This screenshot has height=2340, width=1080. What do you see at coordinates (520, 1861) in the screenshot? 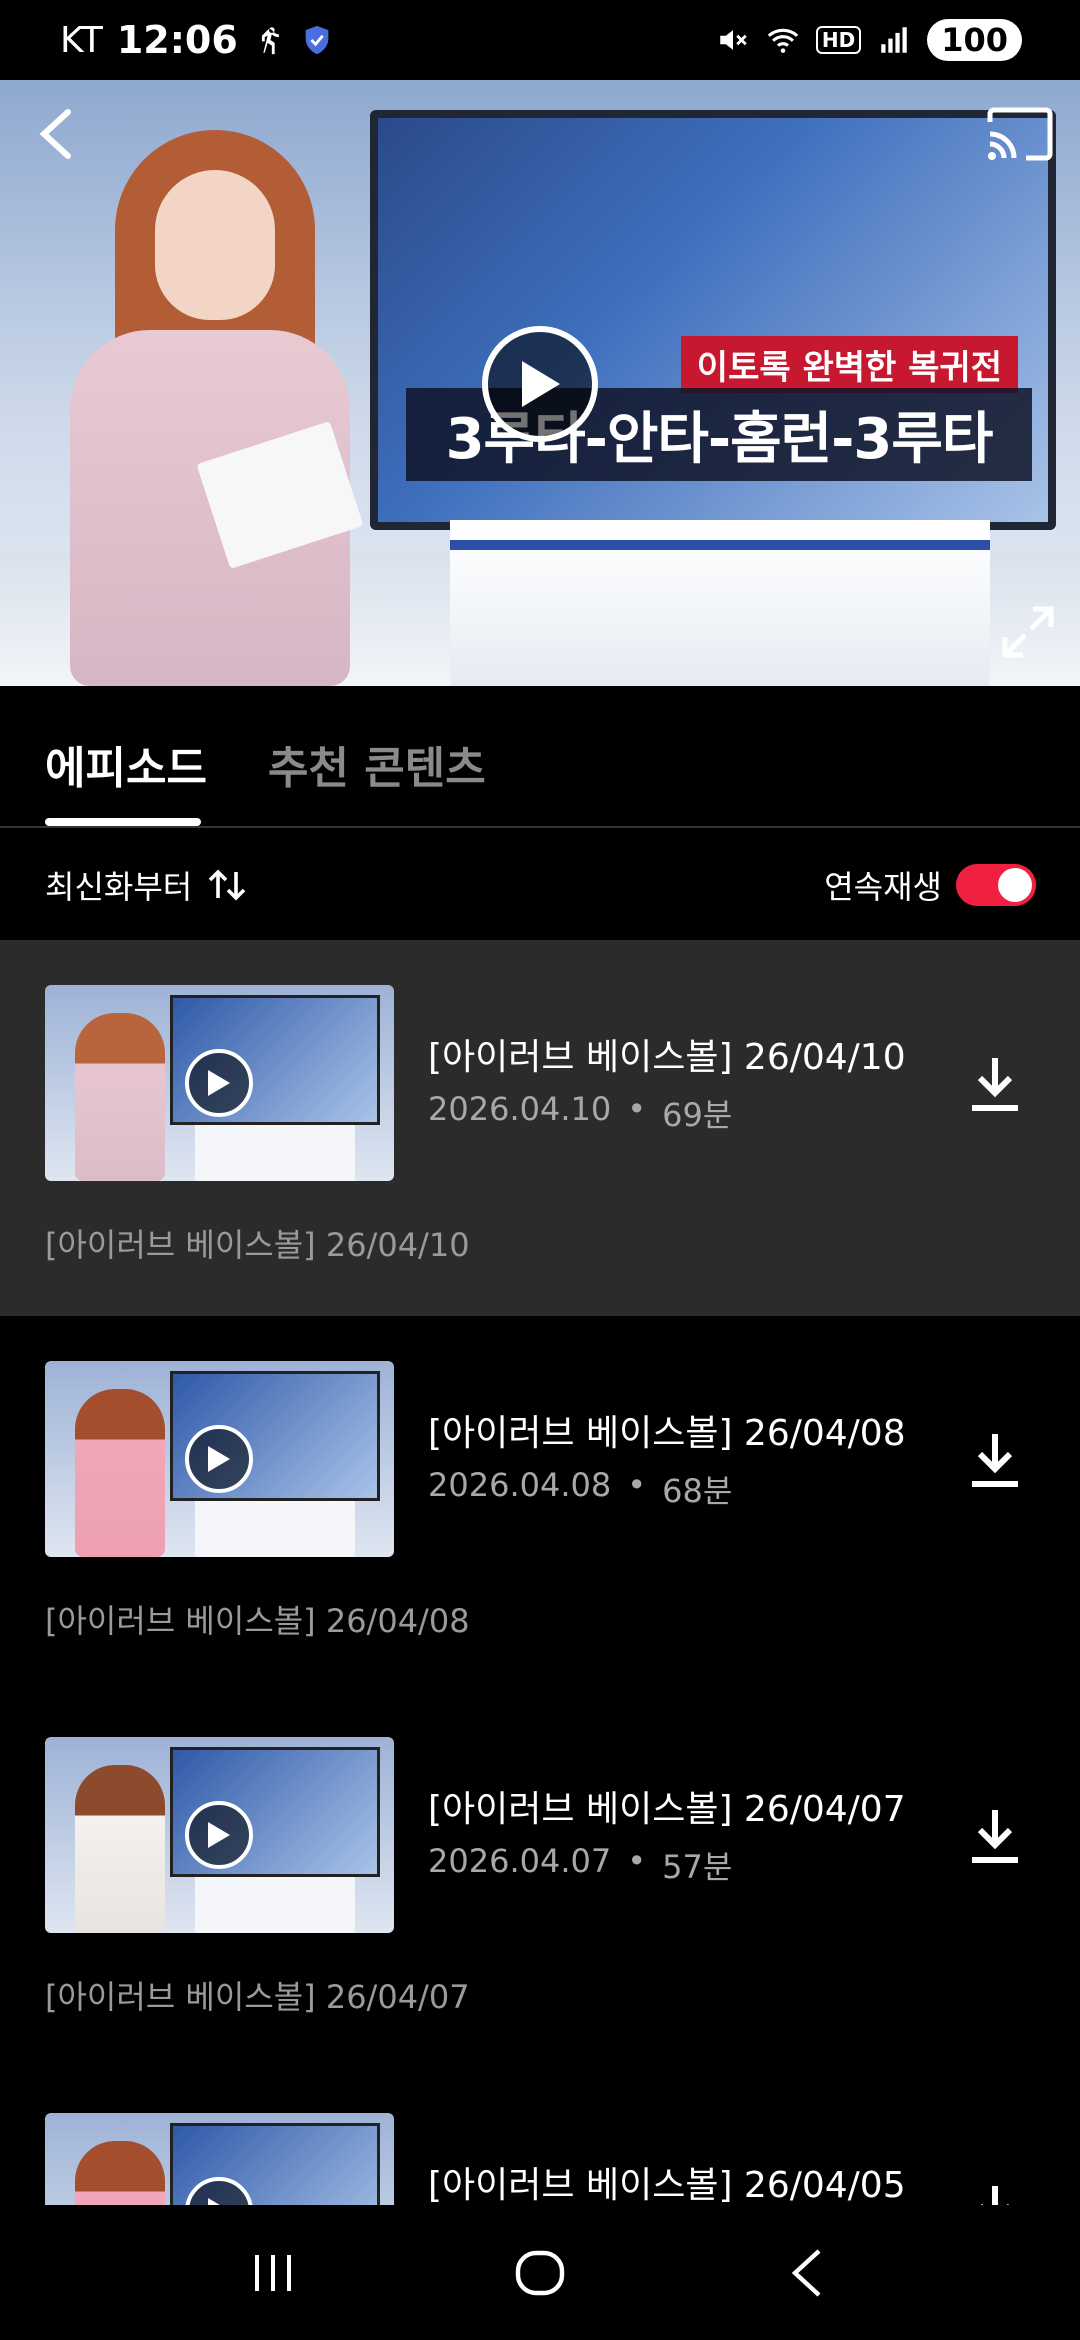
I see `episode-date: 2026.04.07` at bounding box center [520, 1861].